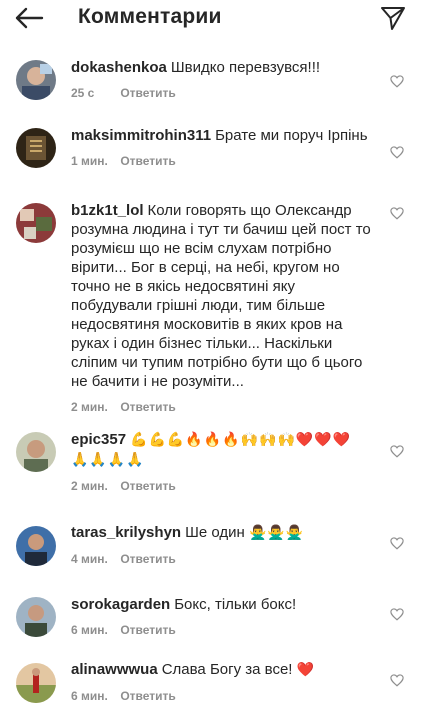 This screenshot has width=428, height=713. I want to click on comment-emoji: 🙅‍♂️🙅‍♂️🙅‍♂️, so click(276, 533).